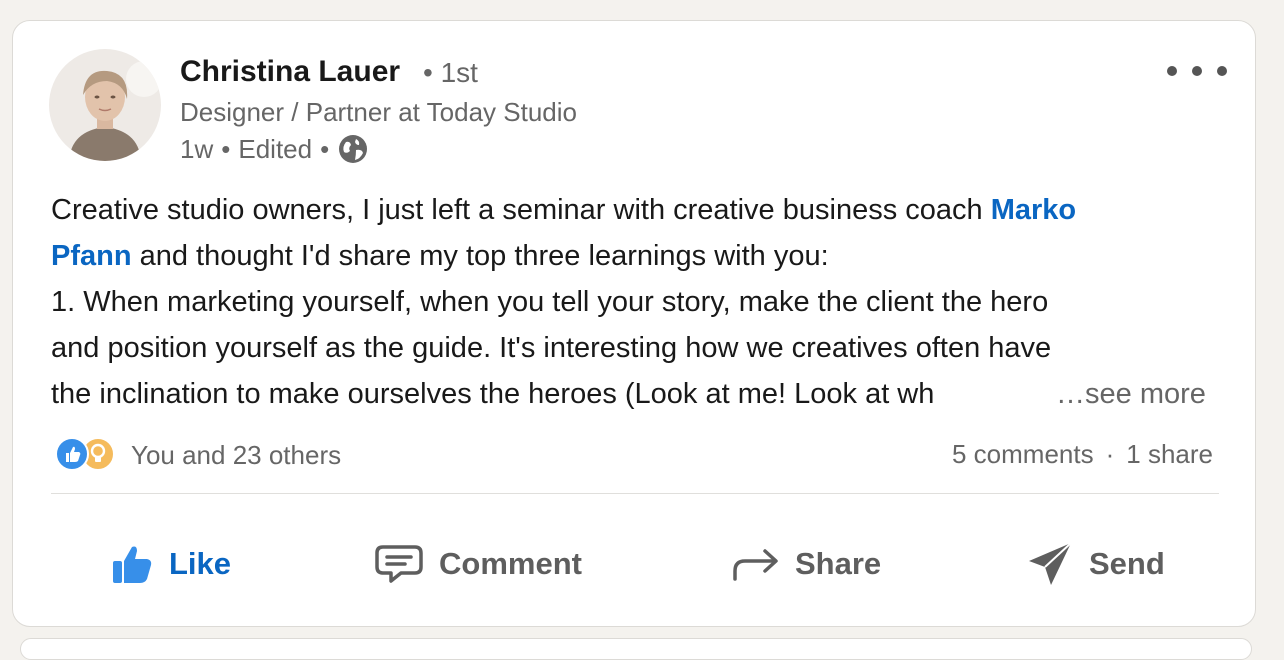 This screenshot has width=1284, height=660. I want to click on comment-label: Comment, so click(510, 563).